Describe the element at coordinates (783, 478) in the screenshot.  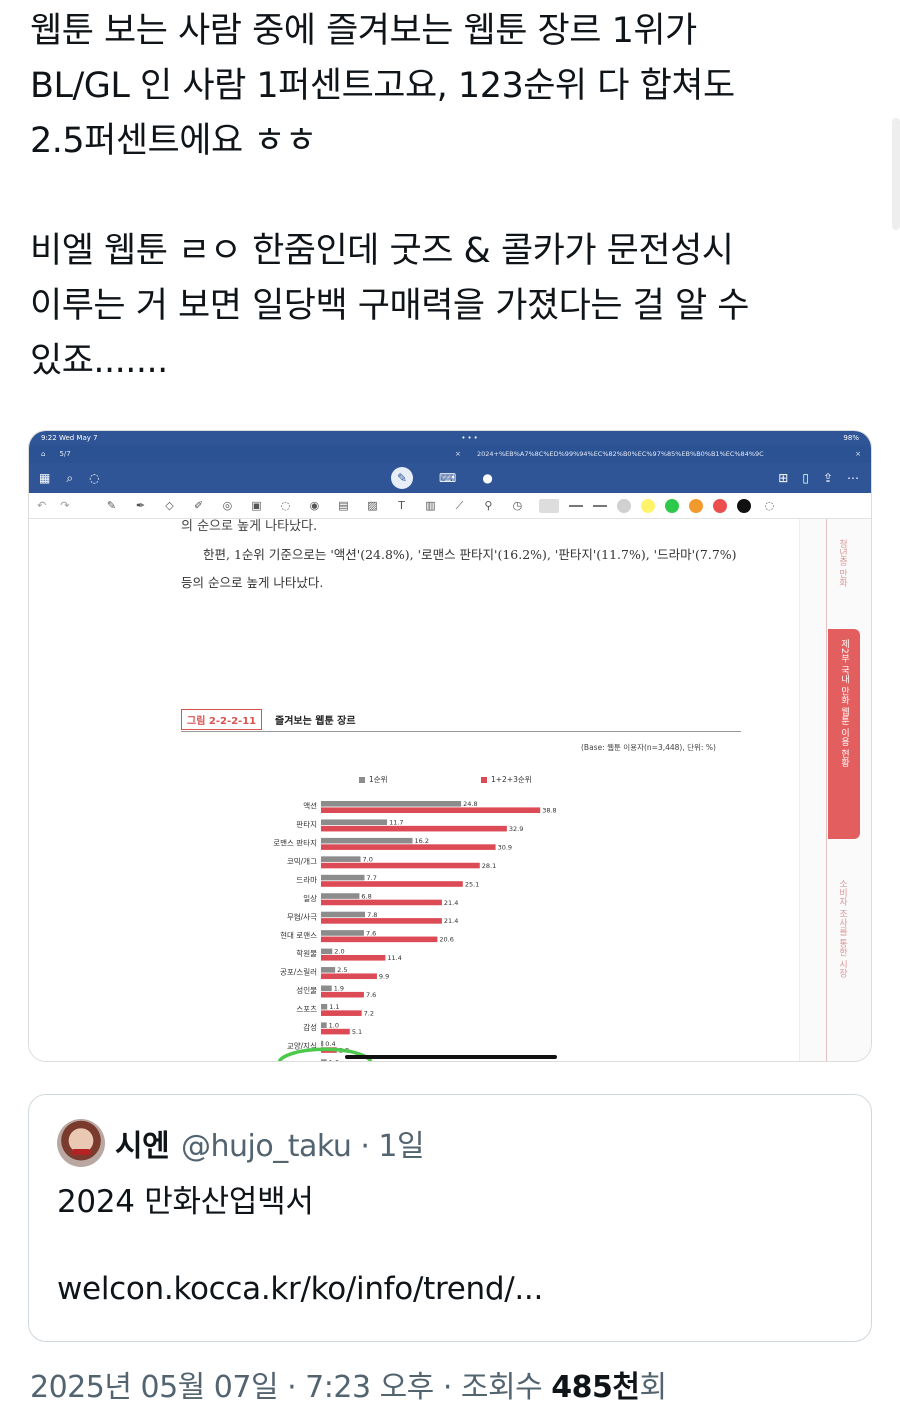
I see `add-page-icon: ⊞` at that location.